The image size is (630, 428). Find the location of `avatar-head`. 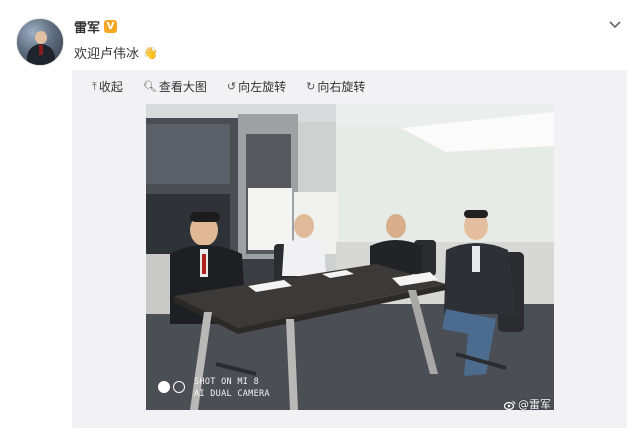

avatar-head is located at coordinates (41, 37).